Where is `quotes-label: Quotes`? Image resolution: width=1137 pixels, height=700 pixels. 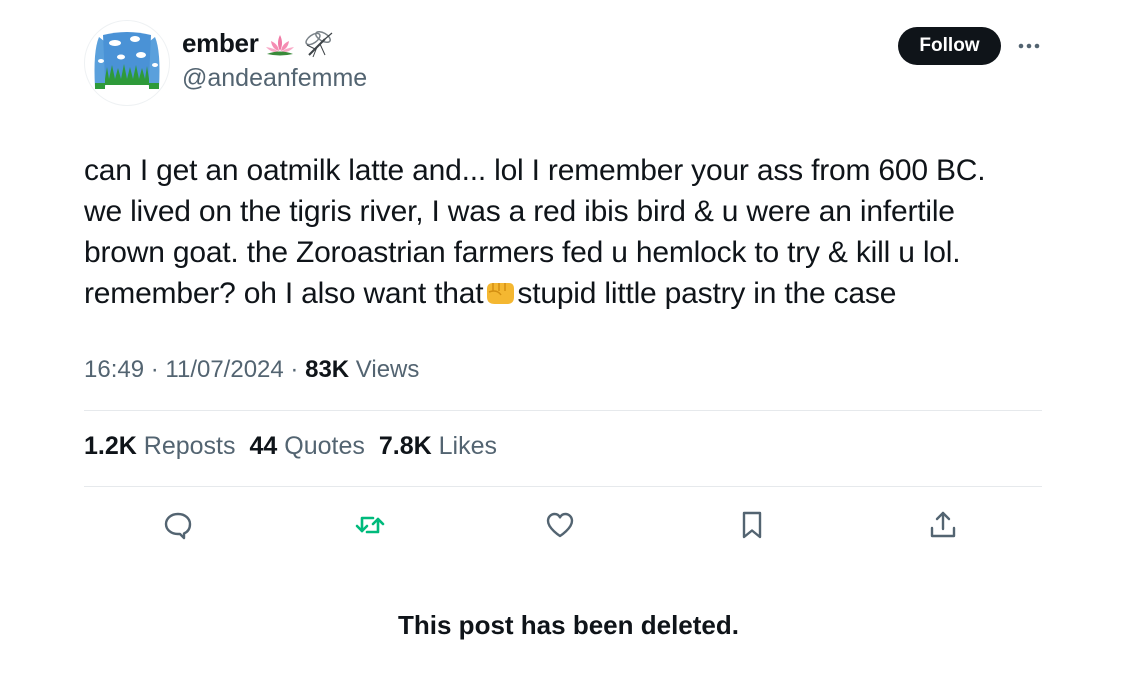 quotes-label: Quotes is located at coordinates (324, 446).